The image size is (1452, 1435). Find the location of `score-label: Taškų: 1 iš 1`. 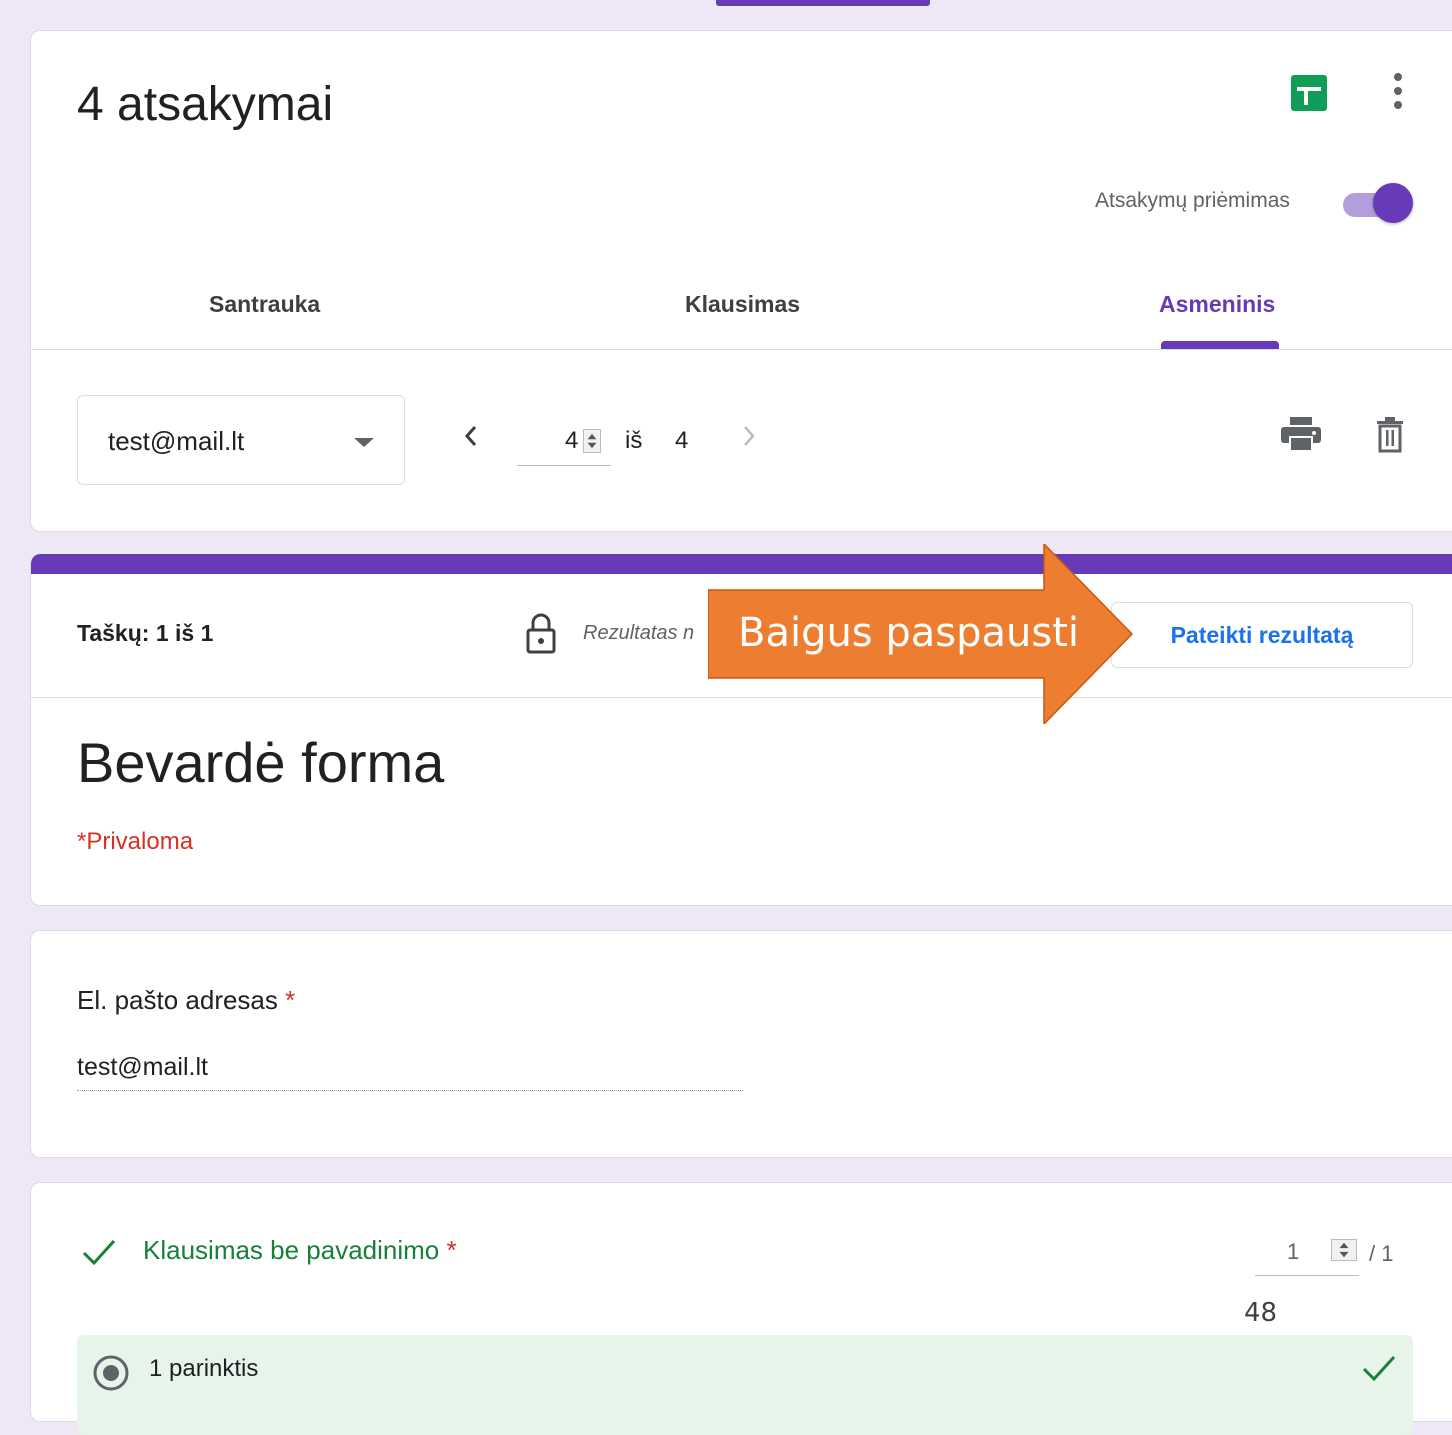

score-label: Taškų: 1 iš 1 is located at coordinates (145, 633).